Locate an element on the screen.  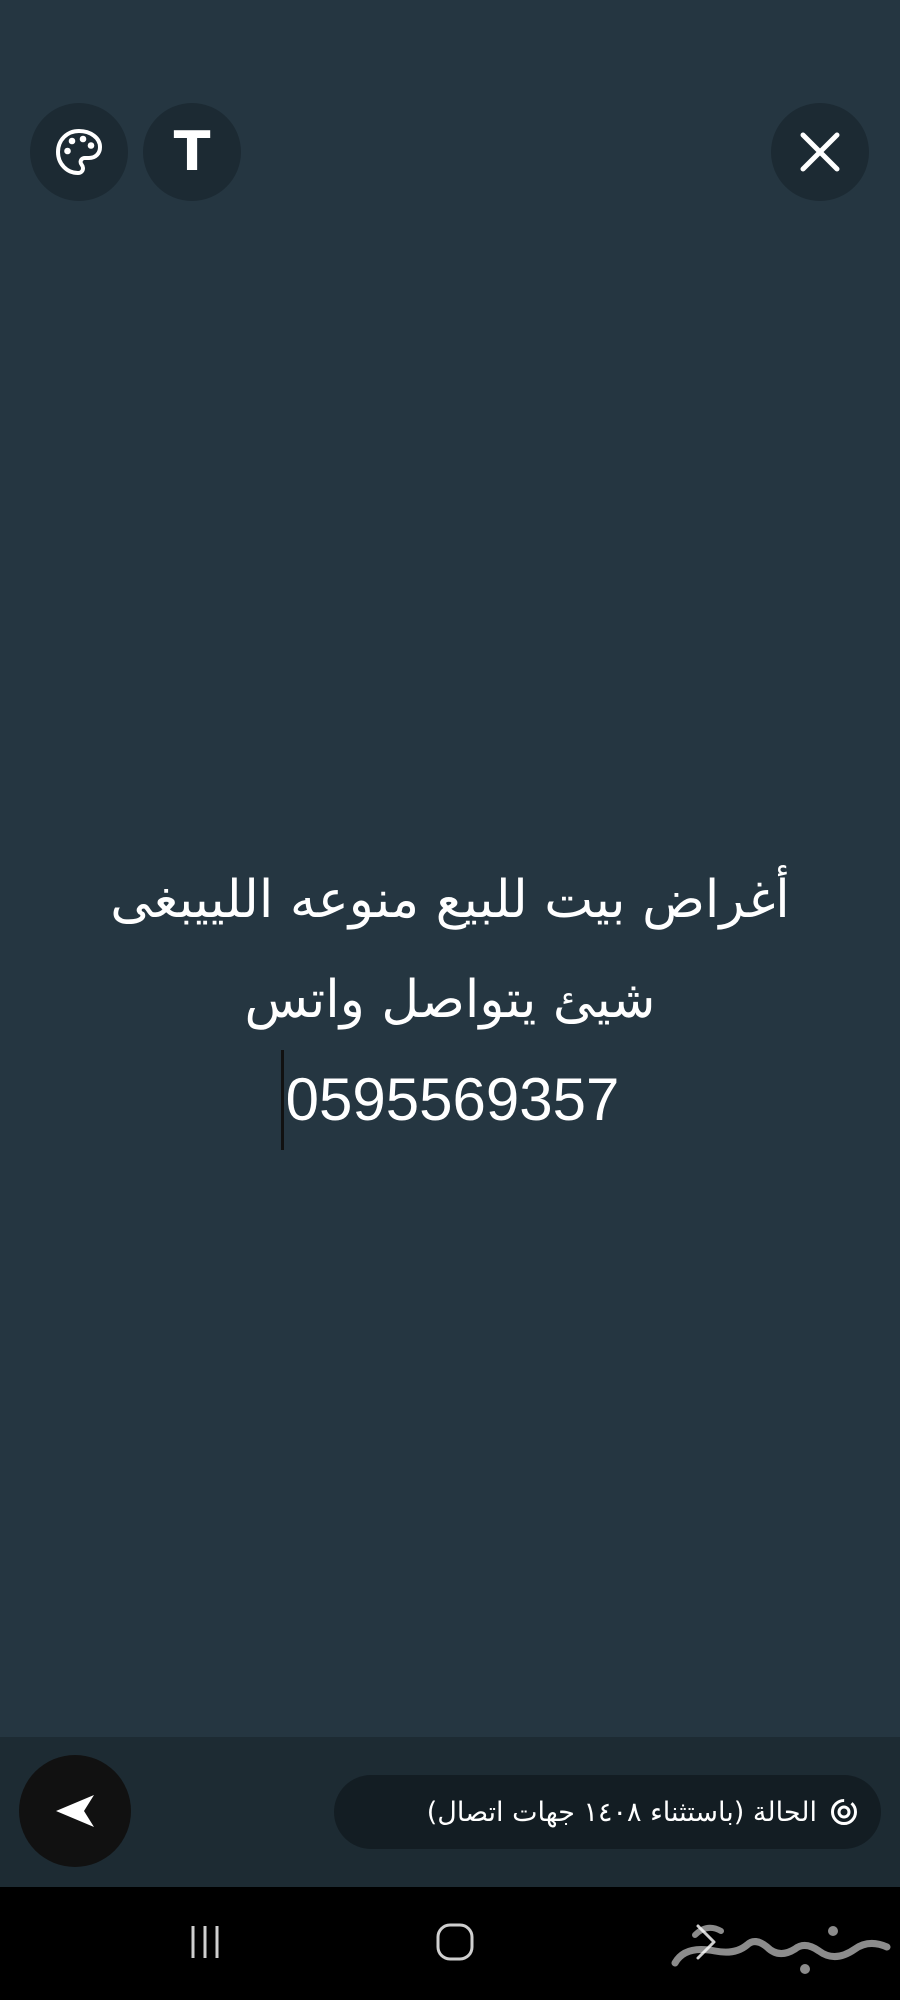
status-text-line-2: شيئ يتواصل واتس is located at coordinates (450, 1000).